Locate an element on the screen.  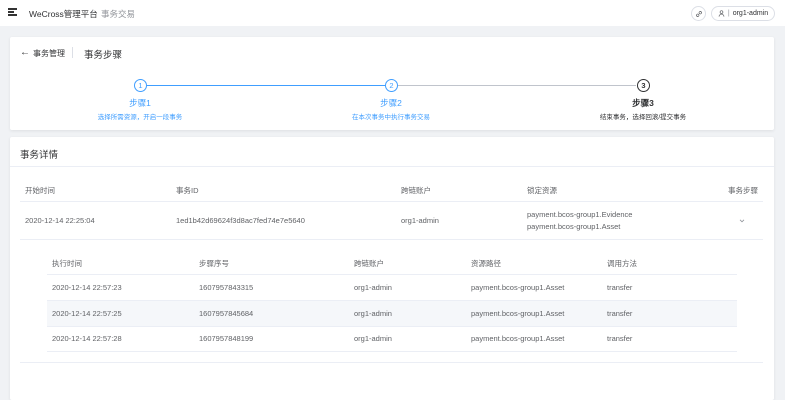
sub-row-time: 2020-12-14 22:57:23 is located at coordinates (87, 287).